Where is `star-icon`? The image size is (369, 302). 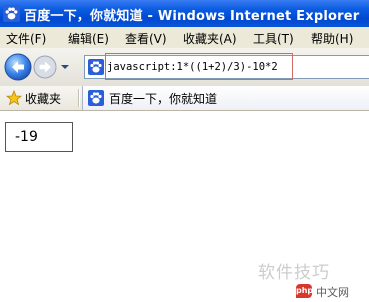 star-icon is located at coordinates (14, 98).